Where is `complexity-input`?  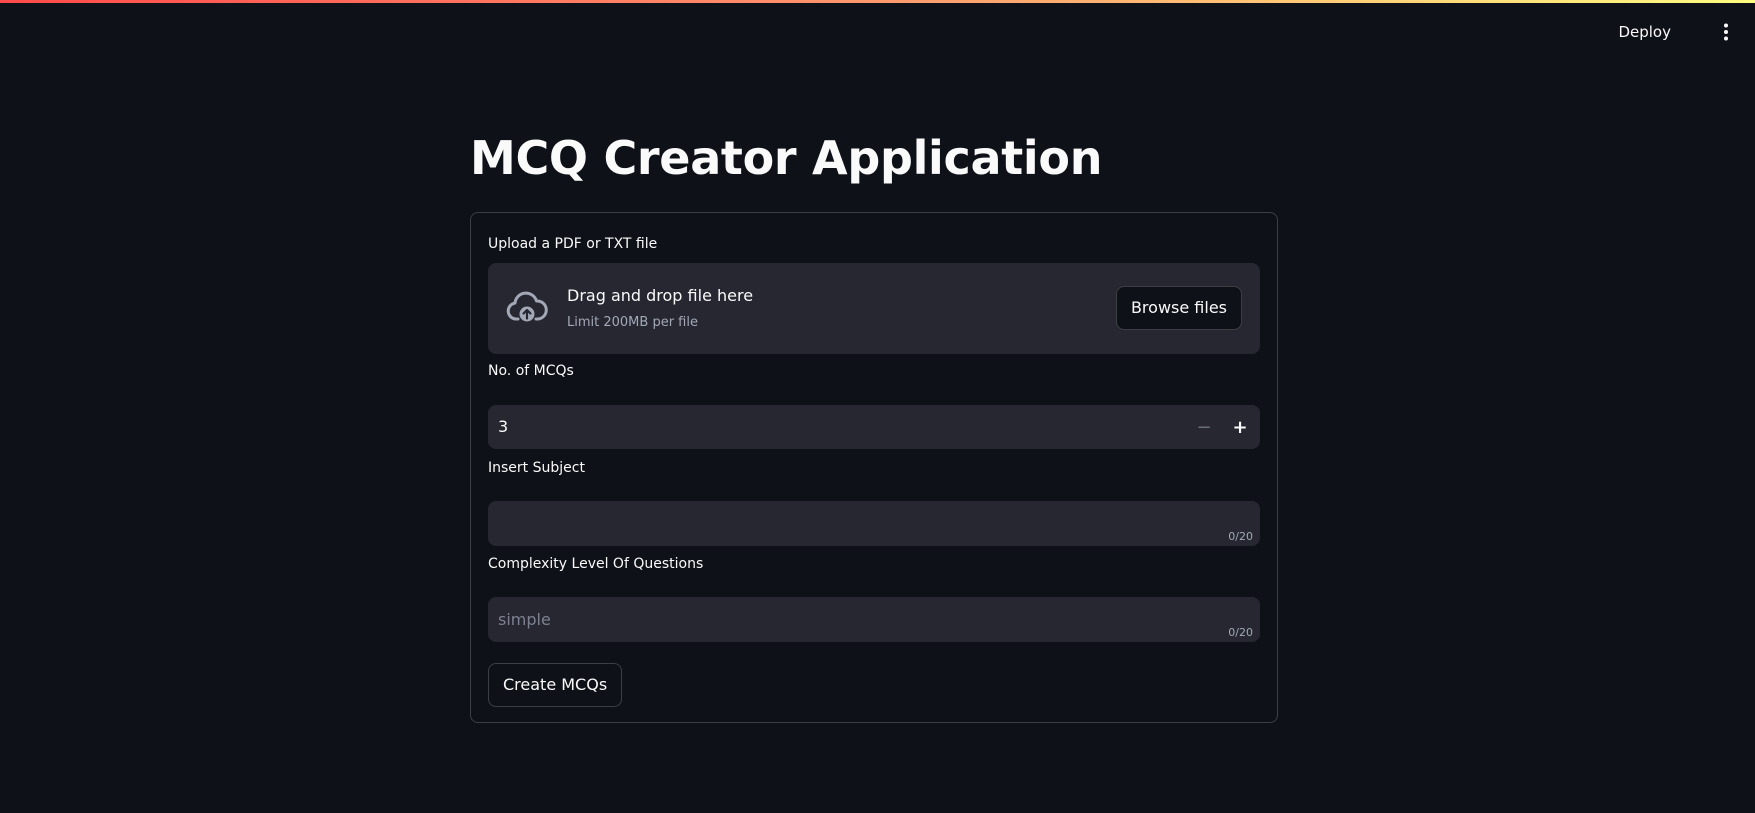 complexity-input is located at coordinates (874, 619).